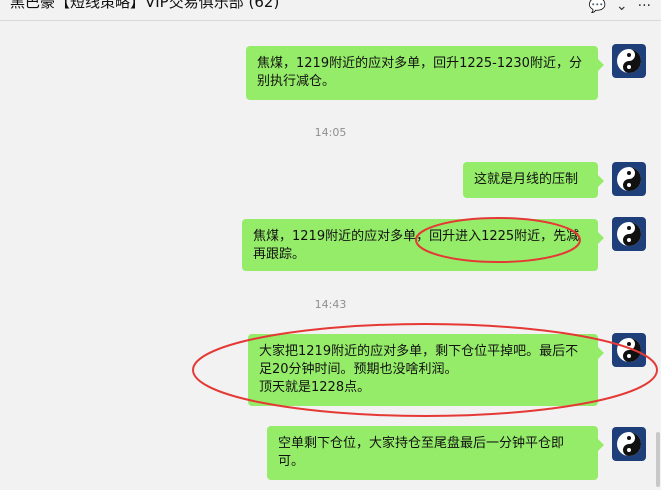 Image resolution: width=661 pixels, height=490 pixels. I want to click on menu-icon: ···, so click(644, 7).